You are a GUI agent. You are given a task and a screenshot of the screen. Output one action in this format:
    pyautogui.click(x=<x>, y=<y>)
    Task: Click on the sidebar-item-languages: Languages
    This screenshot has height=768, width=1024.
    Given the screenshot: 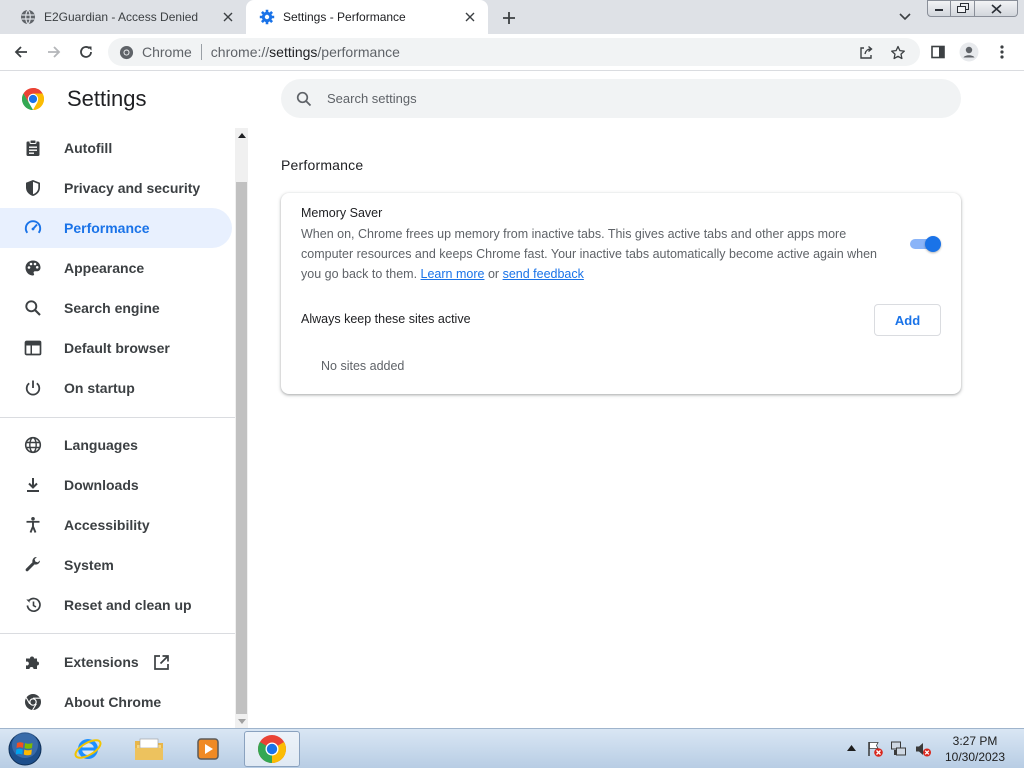 What is the action you would take?
    pyautogui.click(x=116, y=445)
    